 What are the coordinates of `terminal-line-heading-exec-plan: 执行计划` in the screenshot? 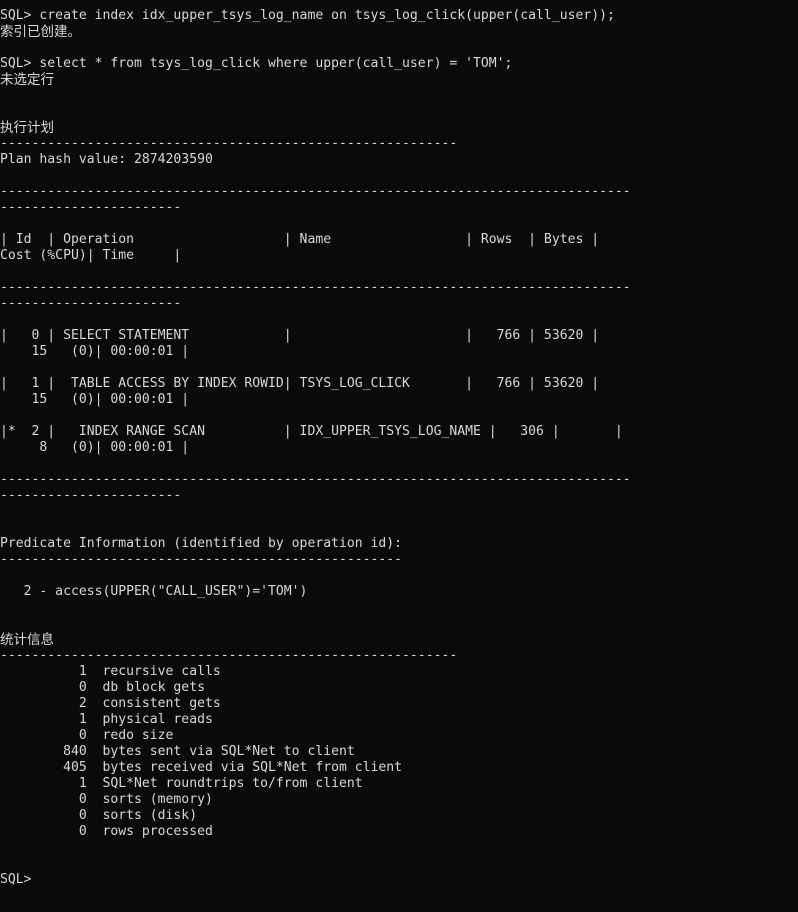 It's located at (27, 128).